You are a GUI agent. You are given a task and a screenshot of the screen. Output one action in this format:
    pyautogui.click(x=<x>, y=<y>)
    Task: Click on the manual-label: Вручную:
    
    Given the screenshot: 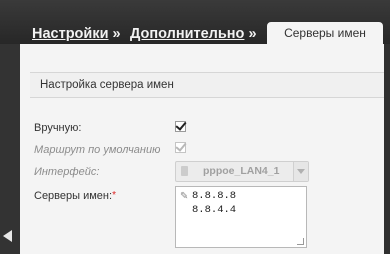 What is the action you would take?
    pyautogui.click(x=58, y=128)
    